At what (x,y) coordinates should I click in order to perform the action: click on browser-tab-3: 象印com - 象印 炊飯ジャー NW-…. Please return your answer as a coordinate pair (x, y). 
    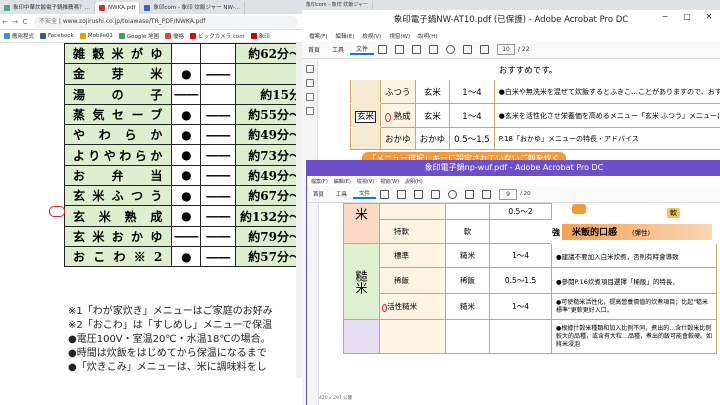
    Looking at the image, I should click on (193, 8).